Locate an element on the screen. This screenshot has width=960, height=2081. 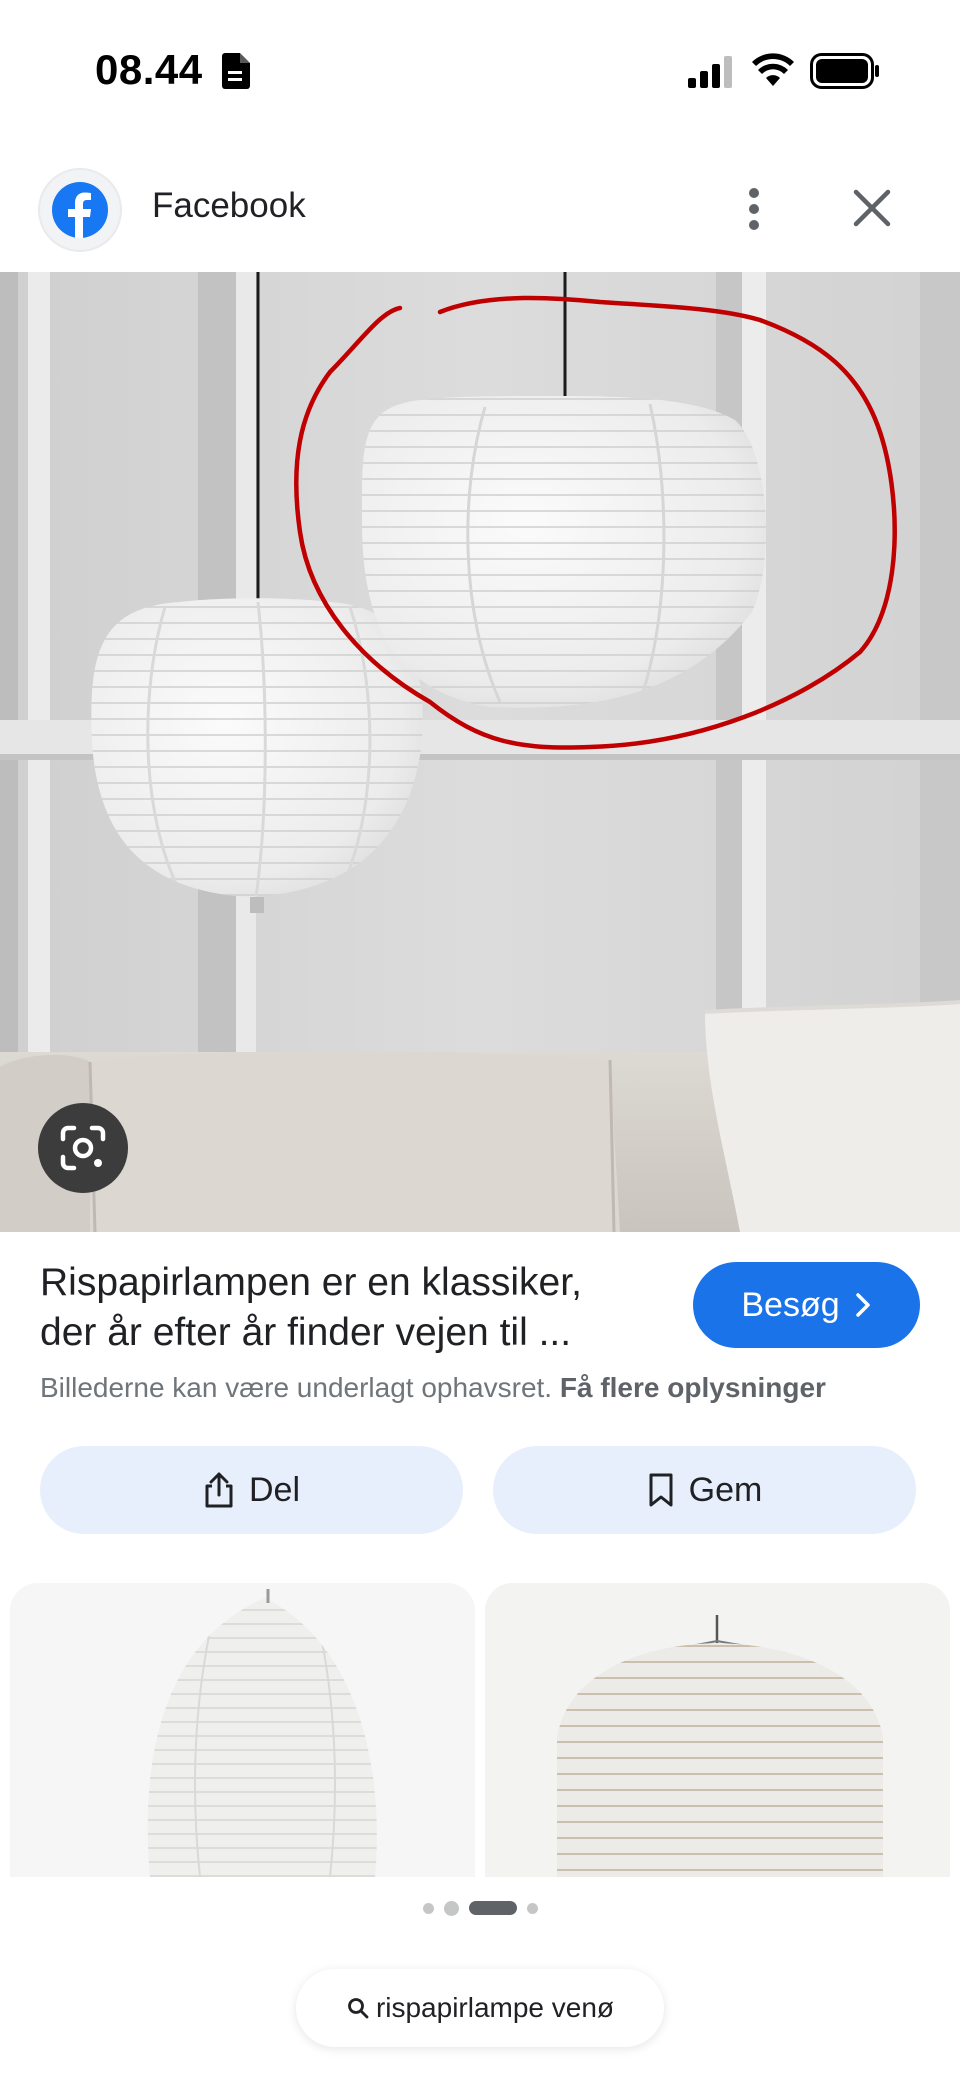
facebook-logo-icon is located at coordinates (80, 210).